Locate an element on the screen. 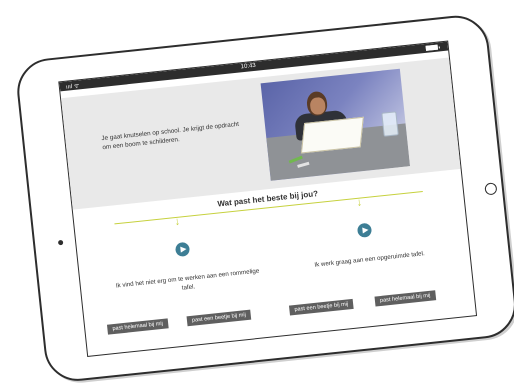 This screenshot has width=514, height=384. signal-icon: ıııl ᯤ is located at coordinates (72, 87).